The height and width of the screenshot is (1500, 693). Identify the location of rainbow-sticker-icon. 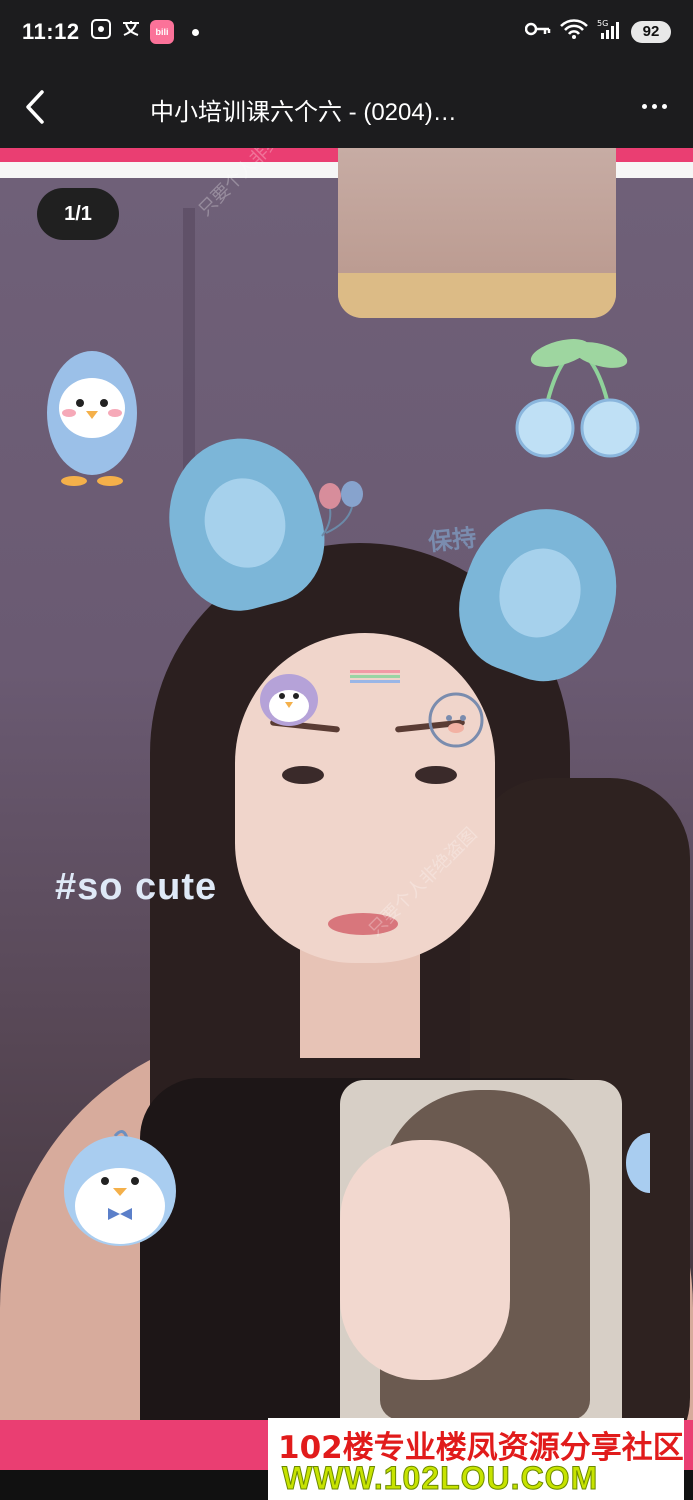
(375, 679).